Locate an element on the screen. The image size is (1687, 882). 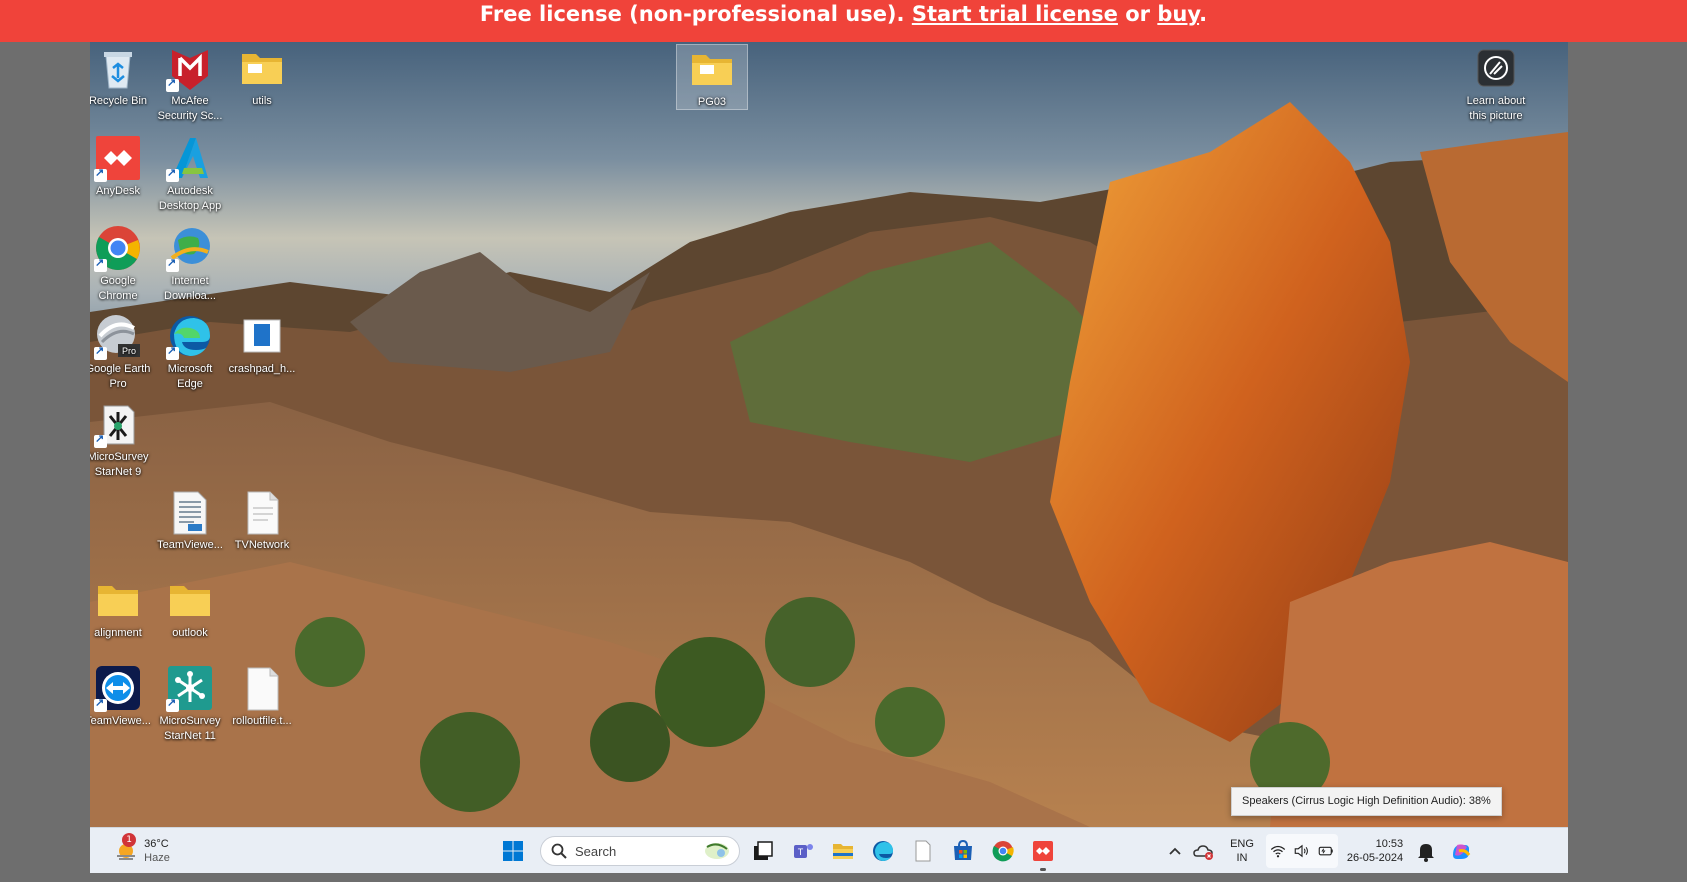
mcafee-shield-icon is located at coordinates (190, 68).